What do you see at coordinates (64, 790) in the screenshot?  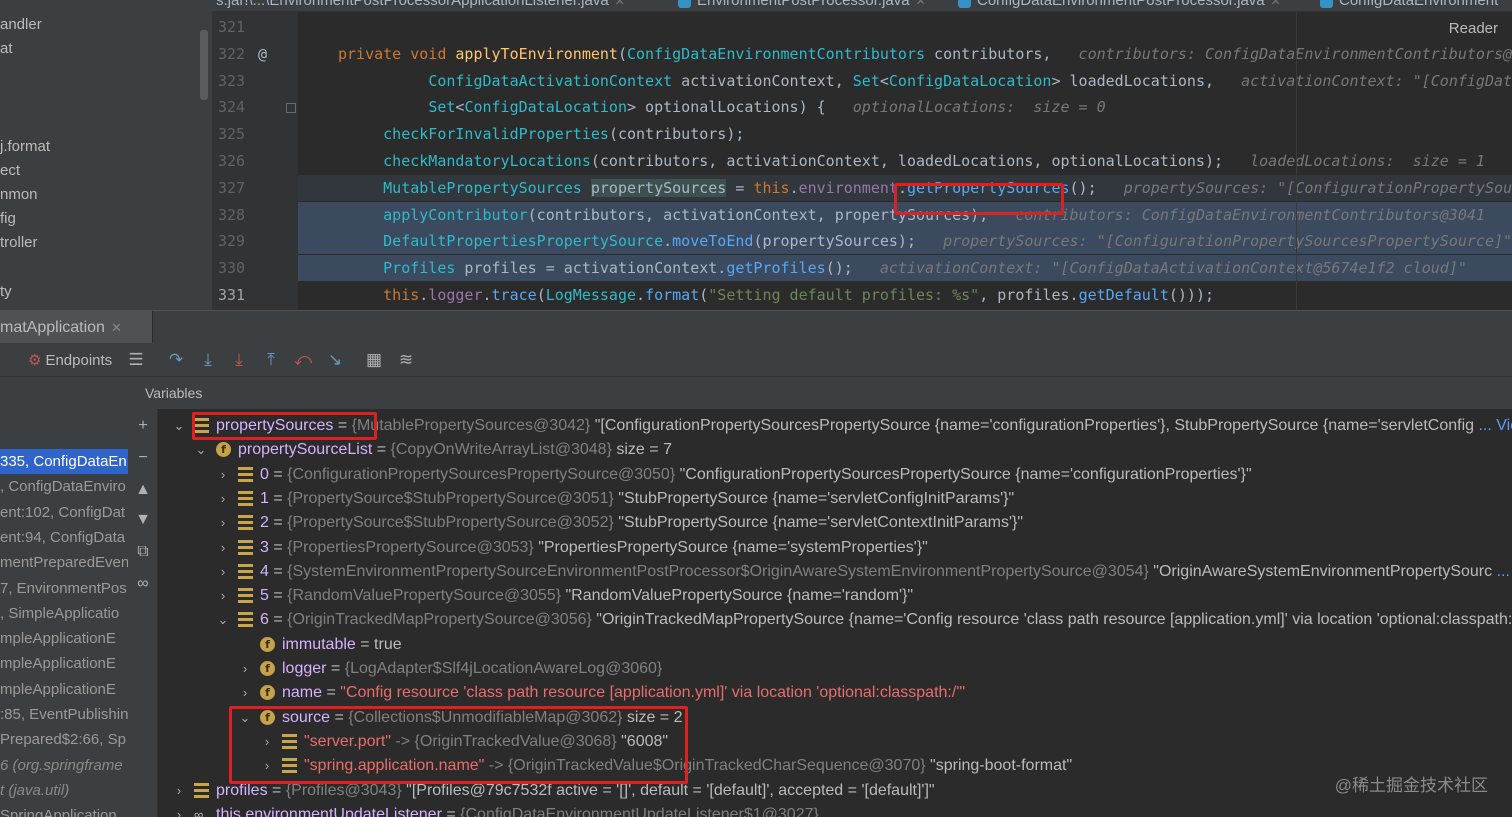 I see `stack-frame: t (java.util)` at bounding box center [64, 790].